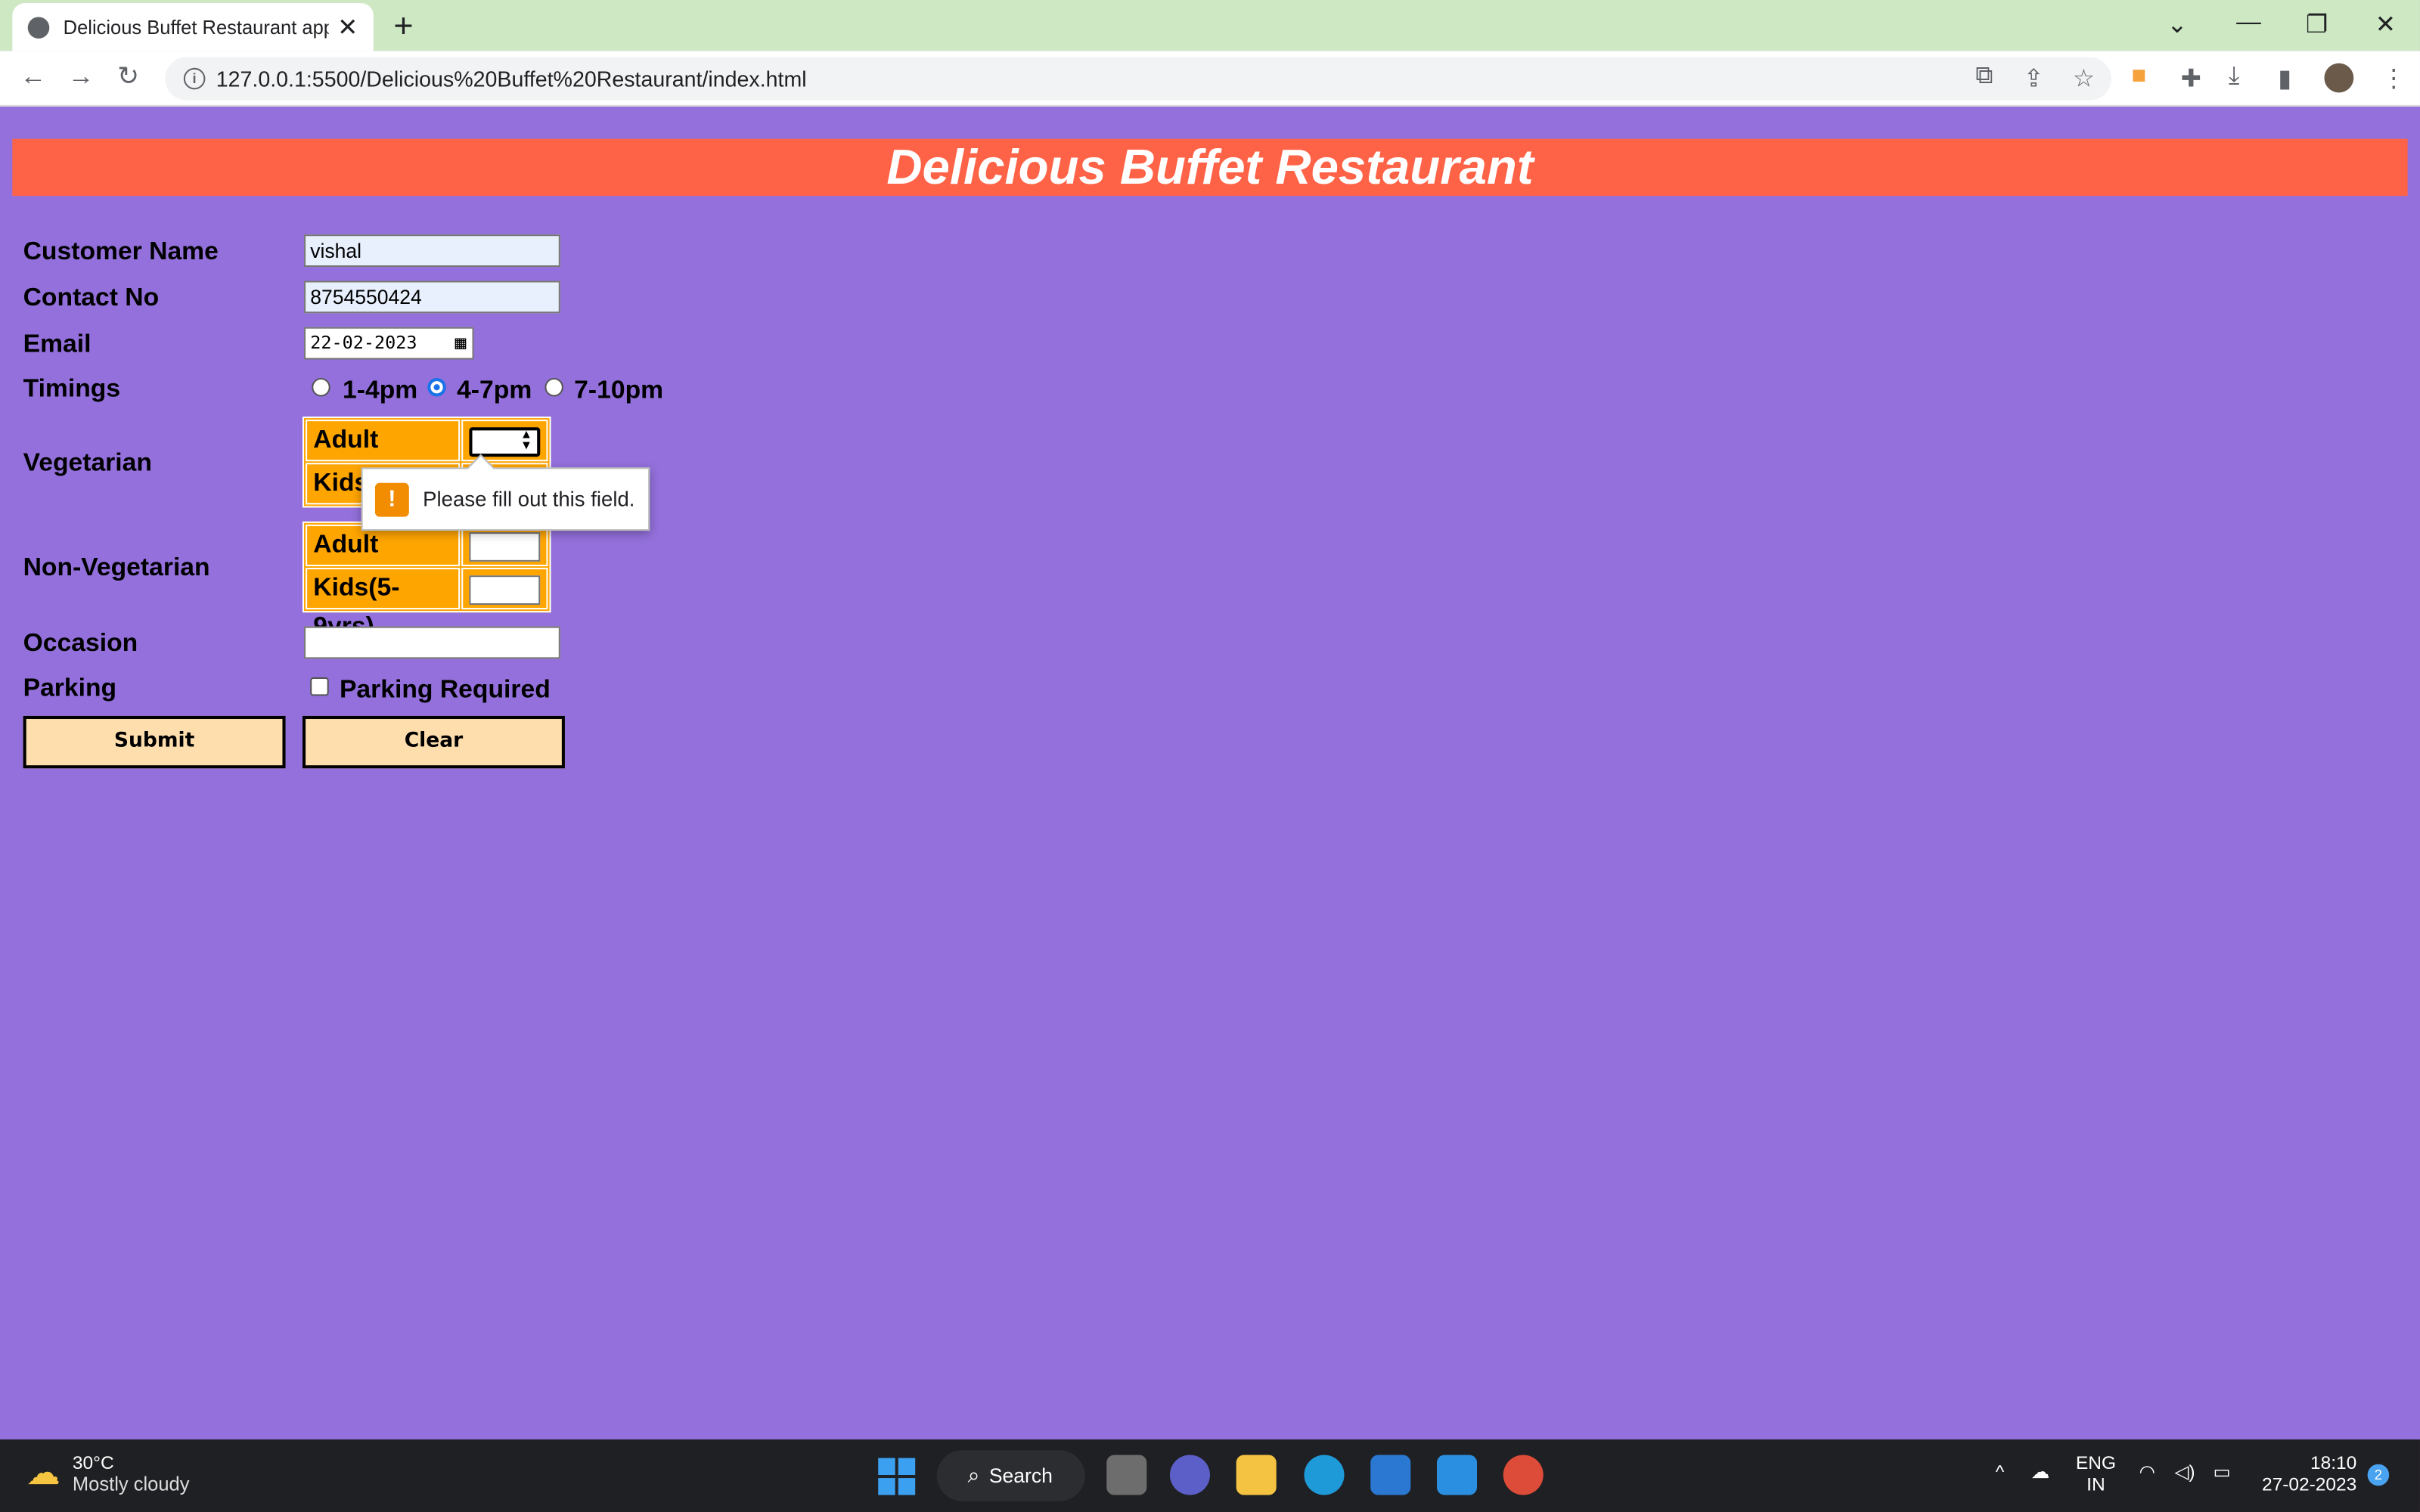  I want to click on veg-adult-cell: ▲ ▼, so click(504, 441).